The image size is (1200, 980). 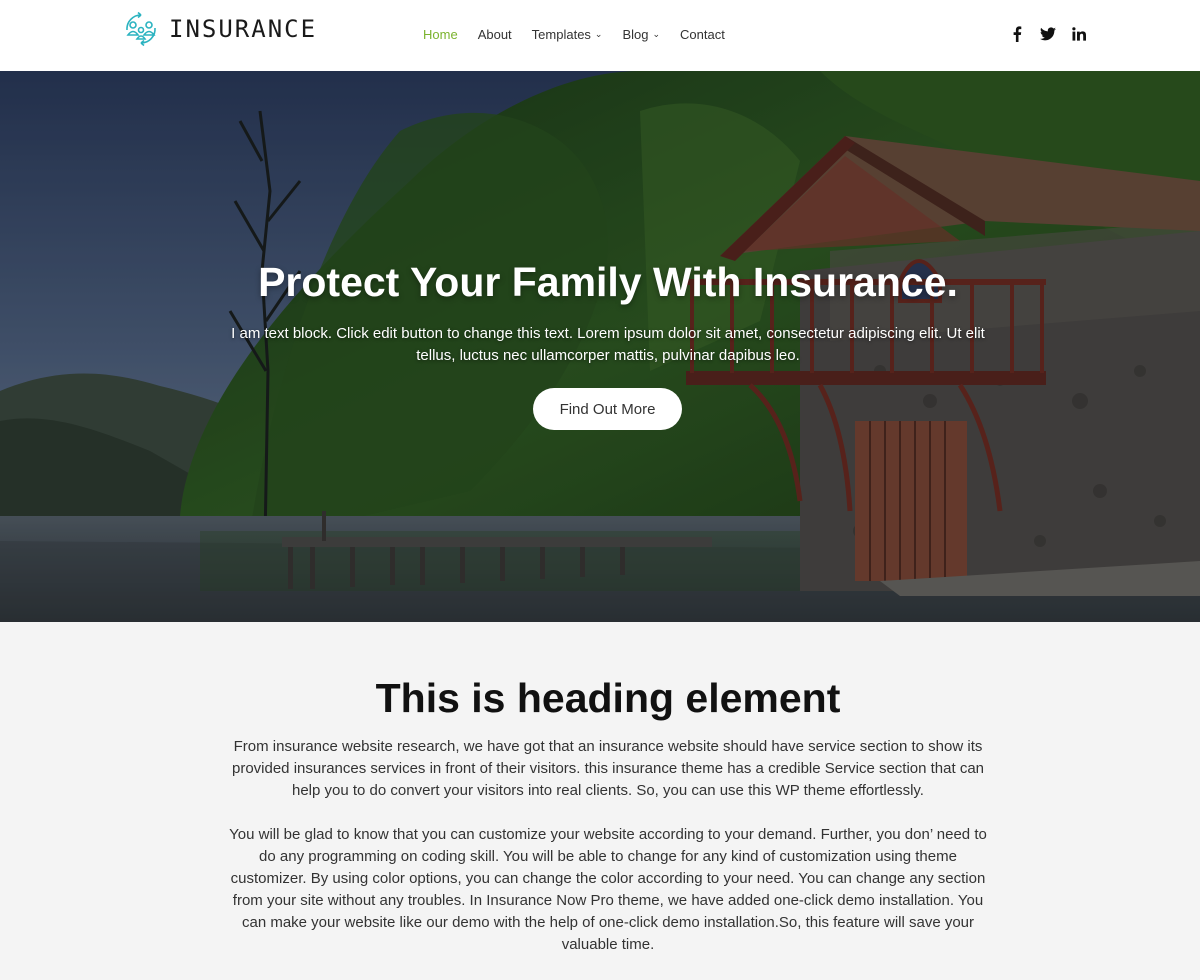 I want to click on linkedin-icon, so click(x=1079, y=34).